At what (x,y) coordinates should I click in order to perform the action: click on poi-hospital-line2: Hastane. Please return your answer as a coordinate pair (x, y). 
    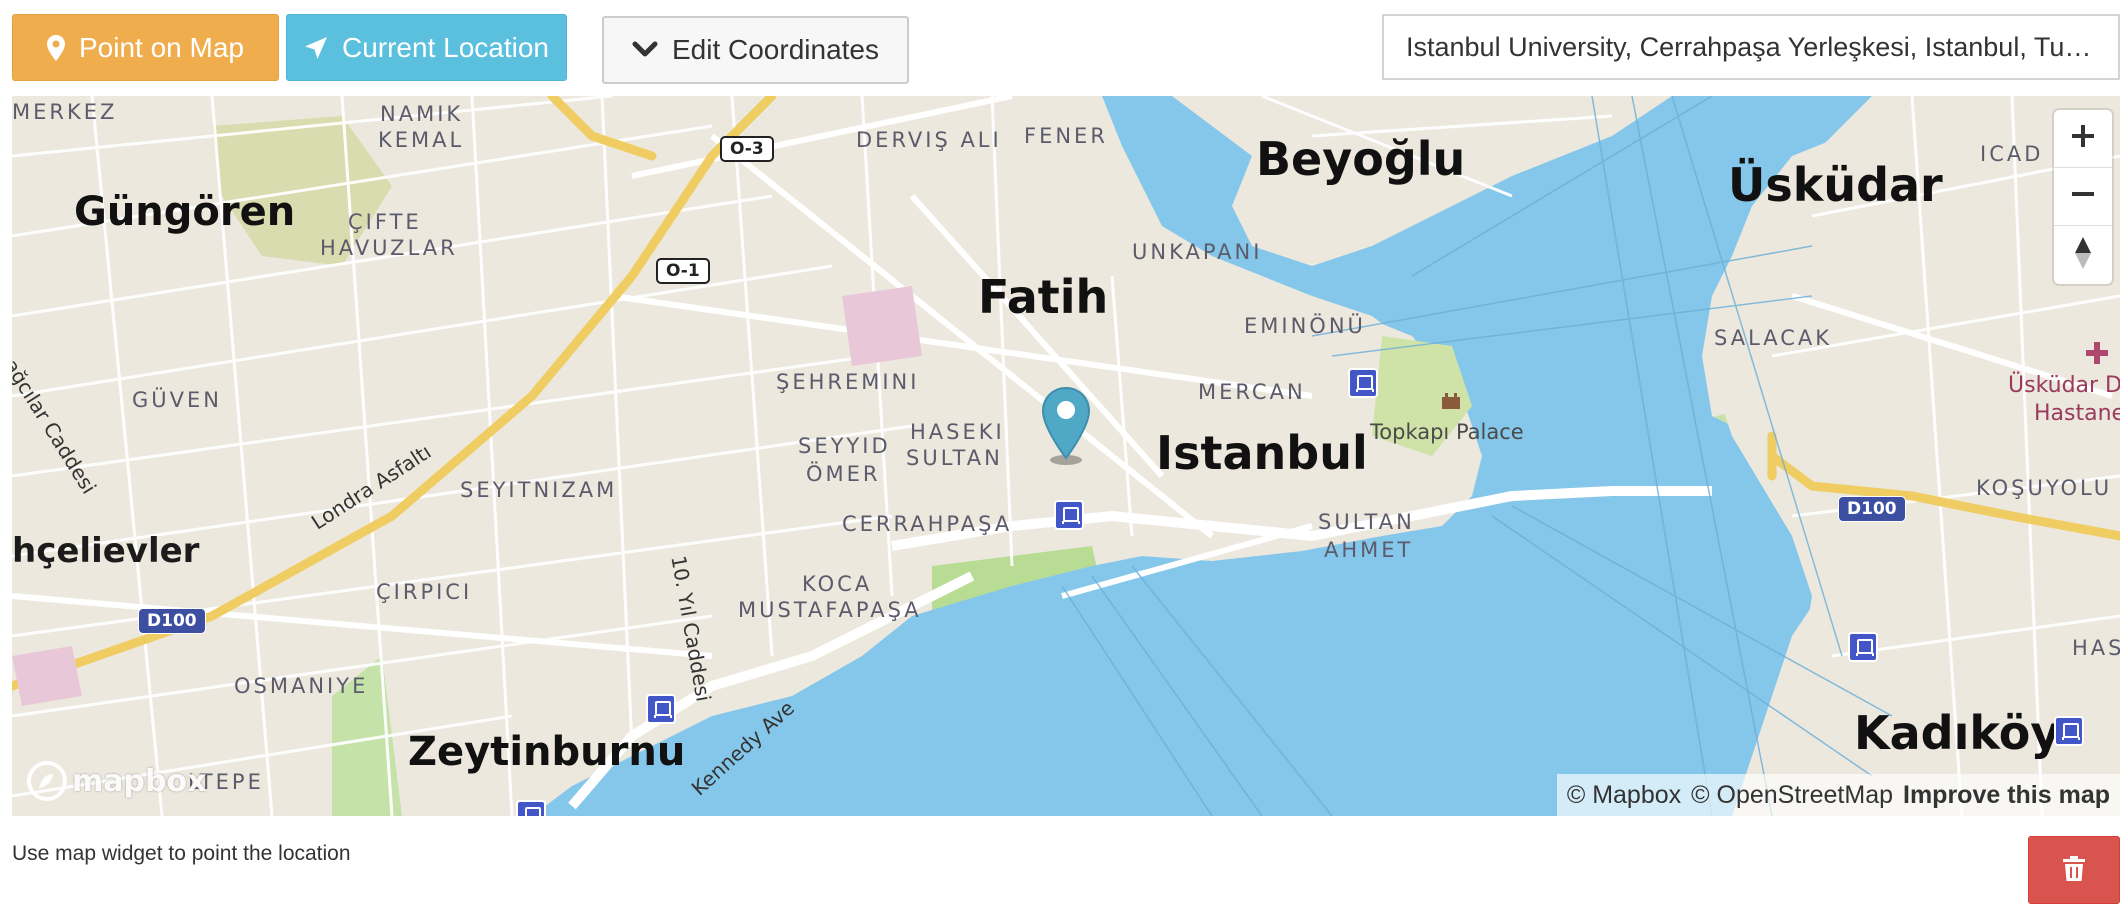
    Looking at the image, I should click on (2077, 413).